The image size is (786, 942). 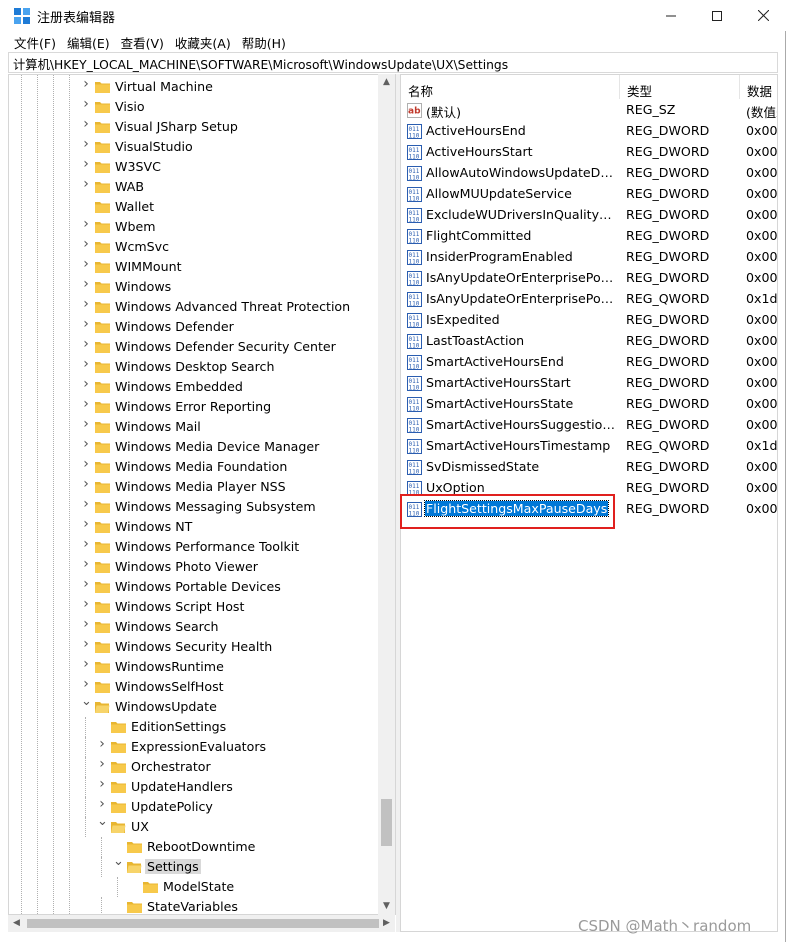 I want to click on value-row: ab (默认) REG_SZ (数值未, so click(x=589, y=110).